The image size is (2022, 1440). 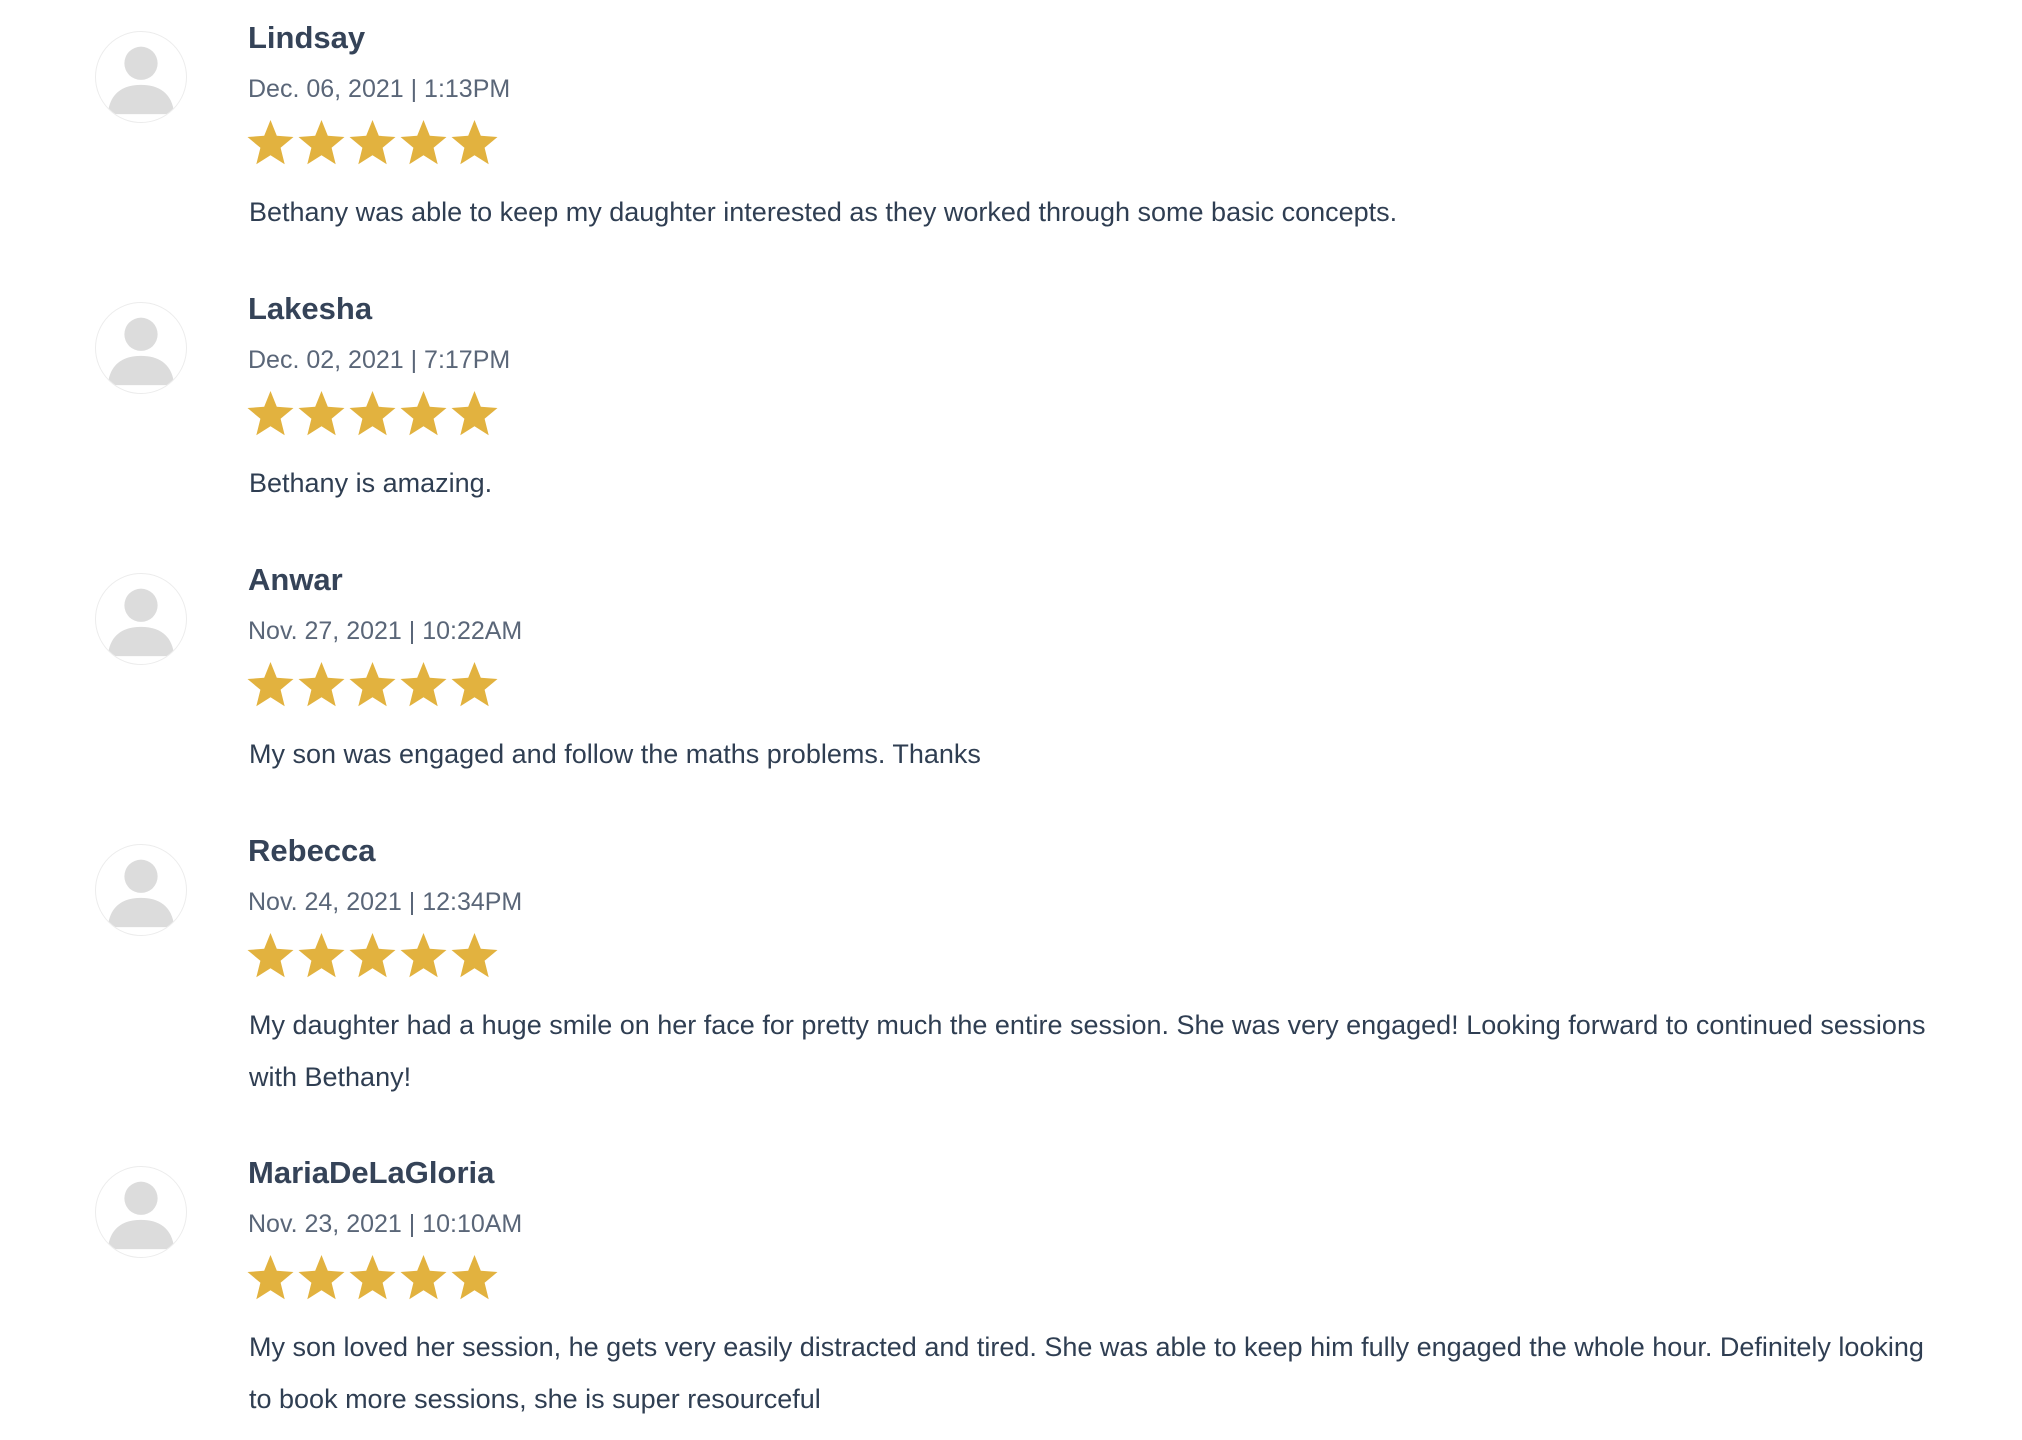 What do you see at coordinates (371, 483) in the screenshot?
I see `review-comment: Bethany is amazing.` at bounding box center [371, 483].